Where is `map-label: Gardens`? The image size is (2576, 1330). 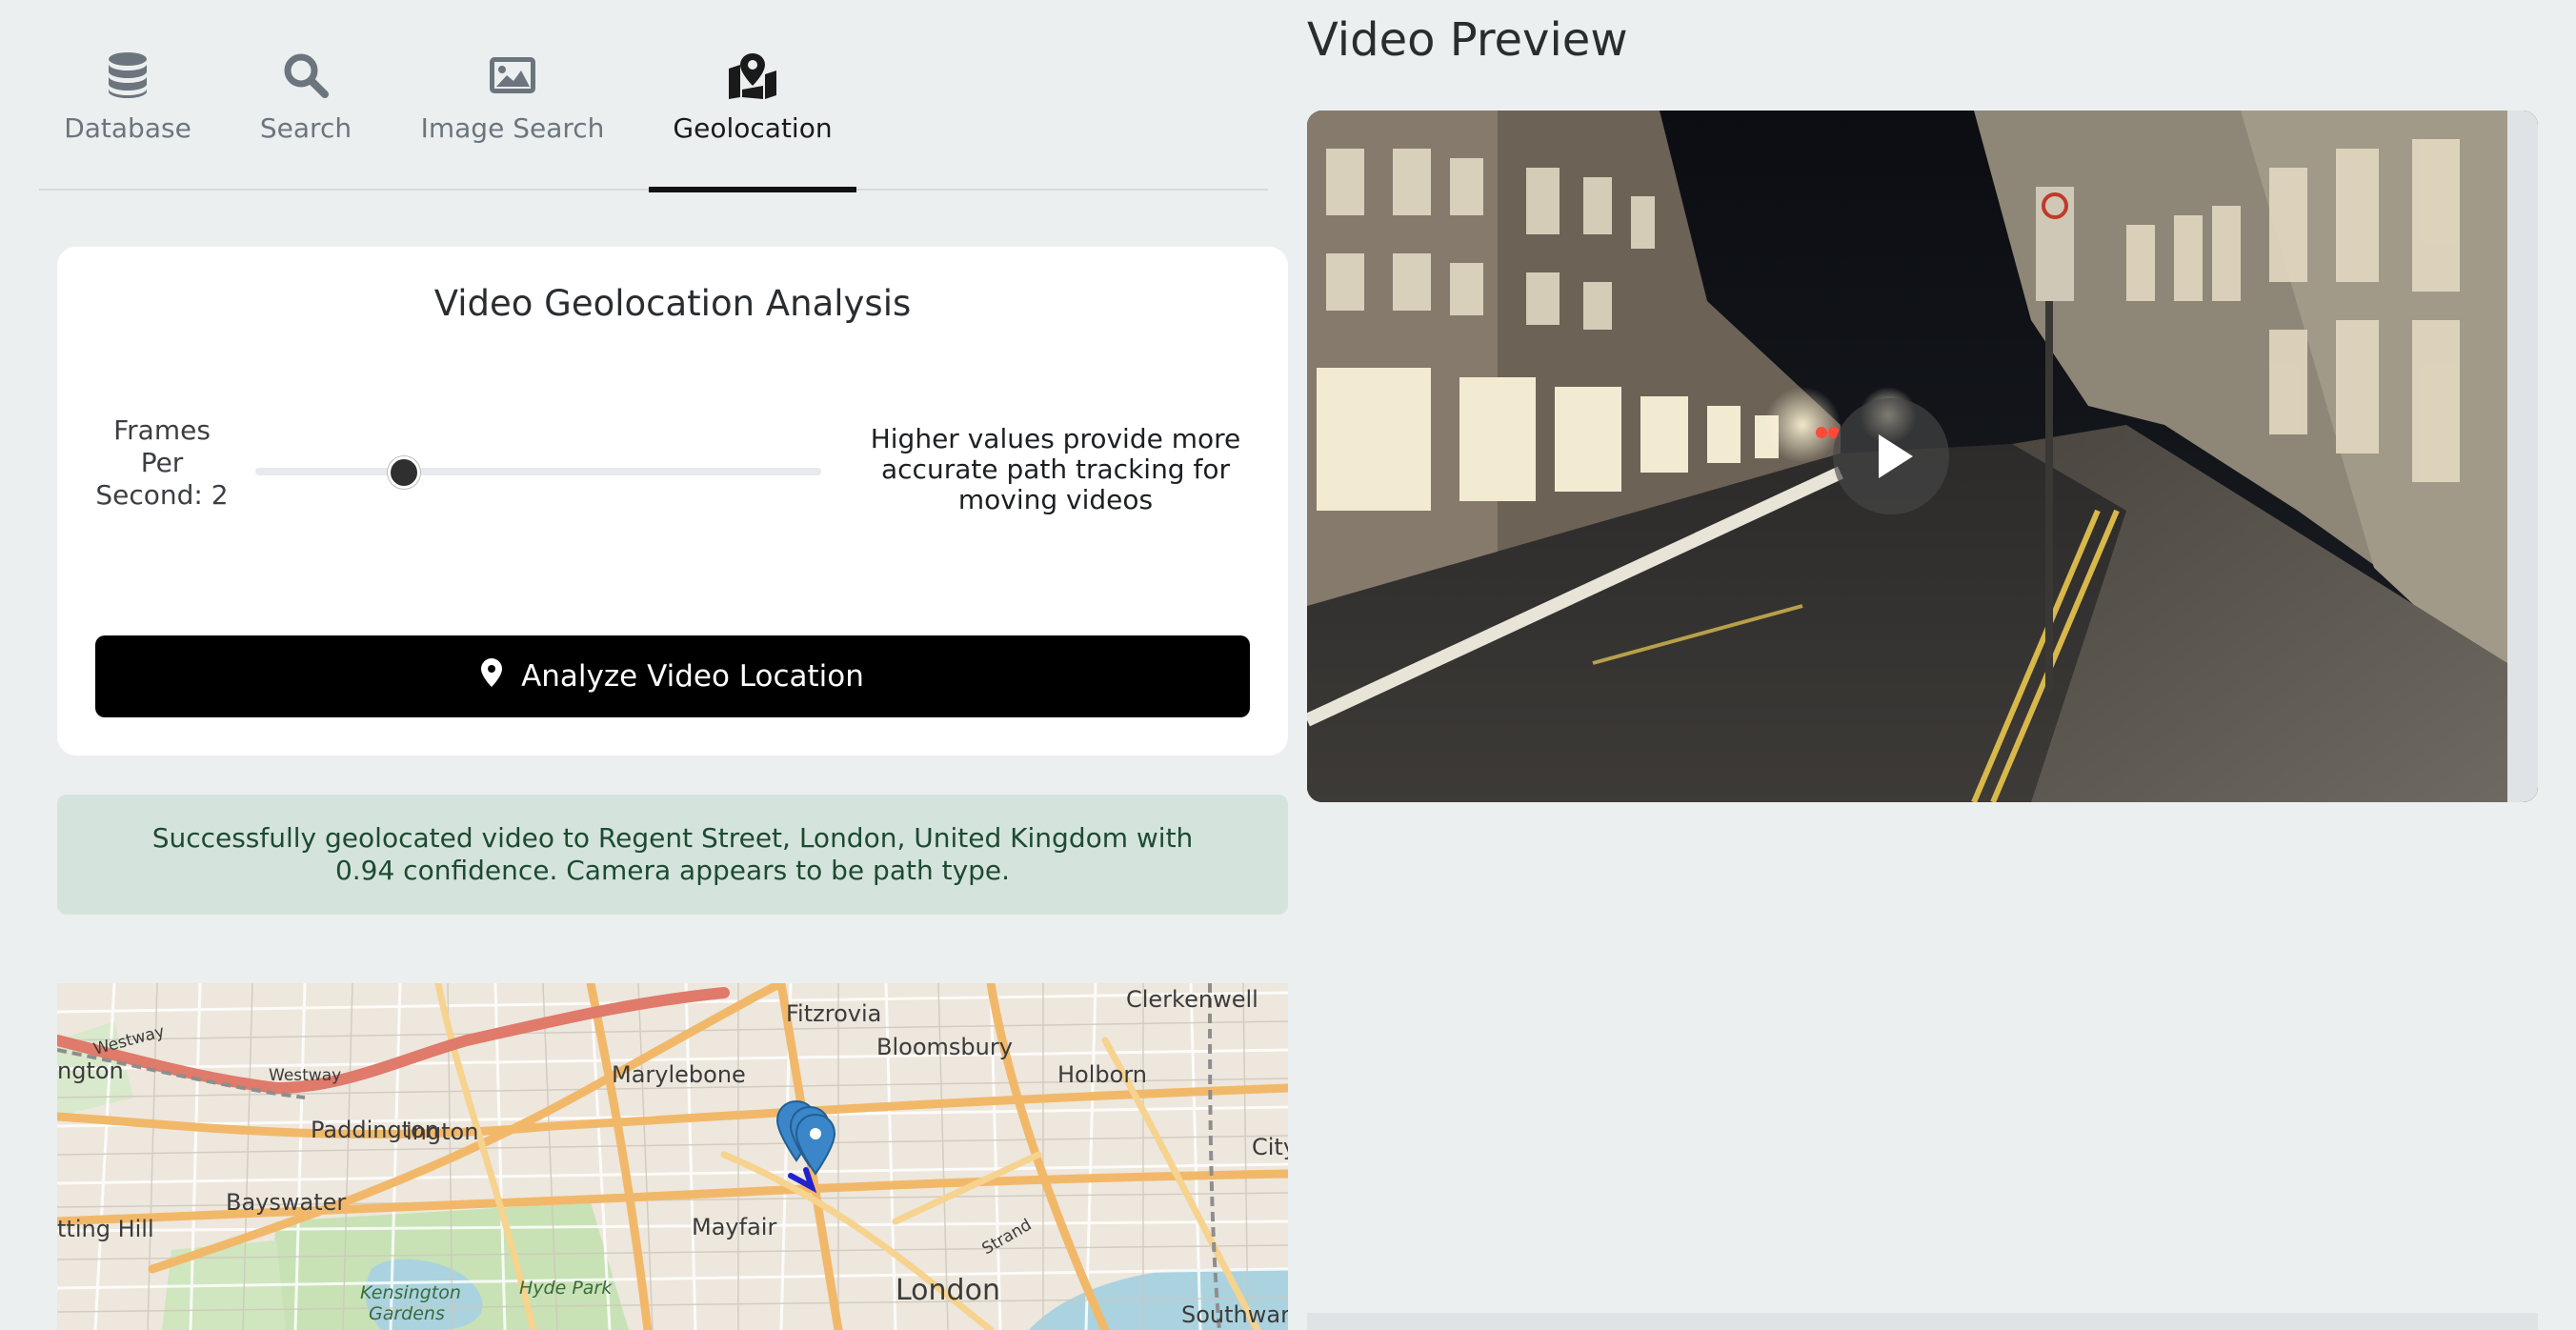 map-label: Gardens is located at coordinates (407, 1313).